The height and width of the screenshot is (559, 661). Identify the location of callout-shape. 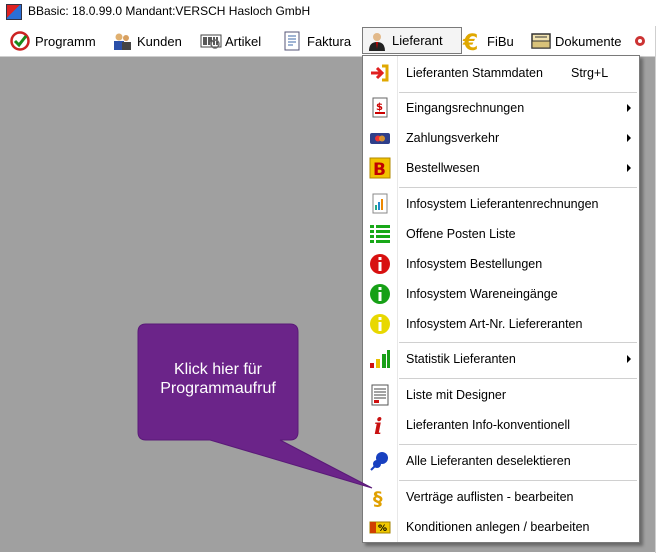
(255, 406).